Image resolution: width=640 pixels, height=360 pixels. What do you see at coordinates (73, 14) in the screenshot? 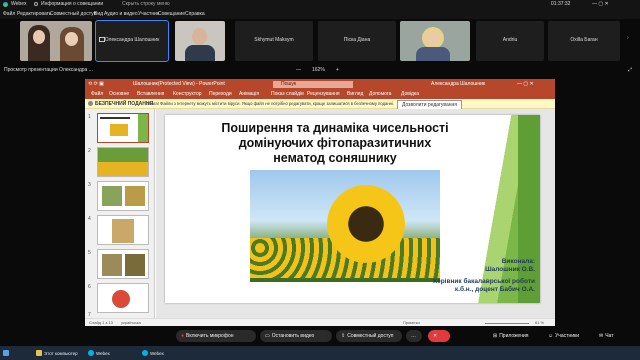
I see `menu-share: Совместный доступ` at bounding box center [73, 14].